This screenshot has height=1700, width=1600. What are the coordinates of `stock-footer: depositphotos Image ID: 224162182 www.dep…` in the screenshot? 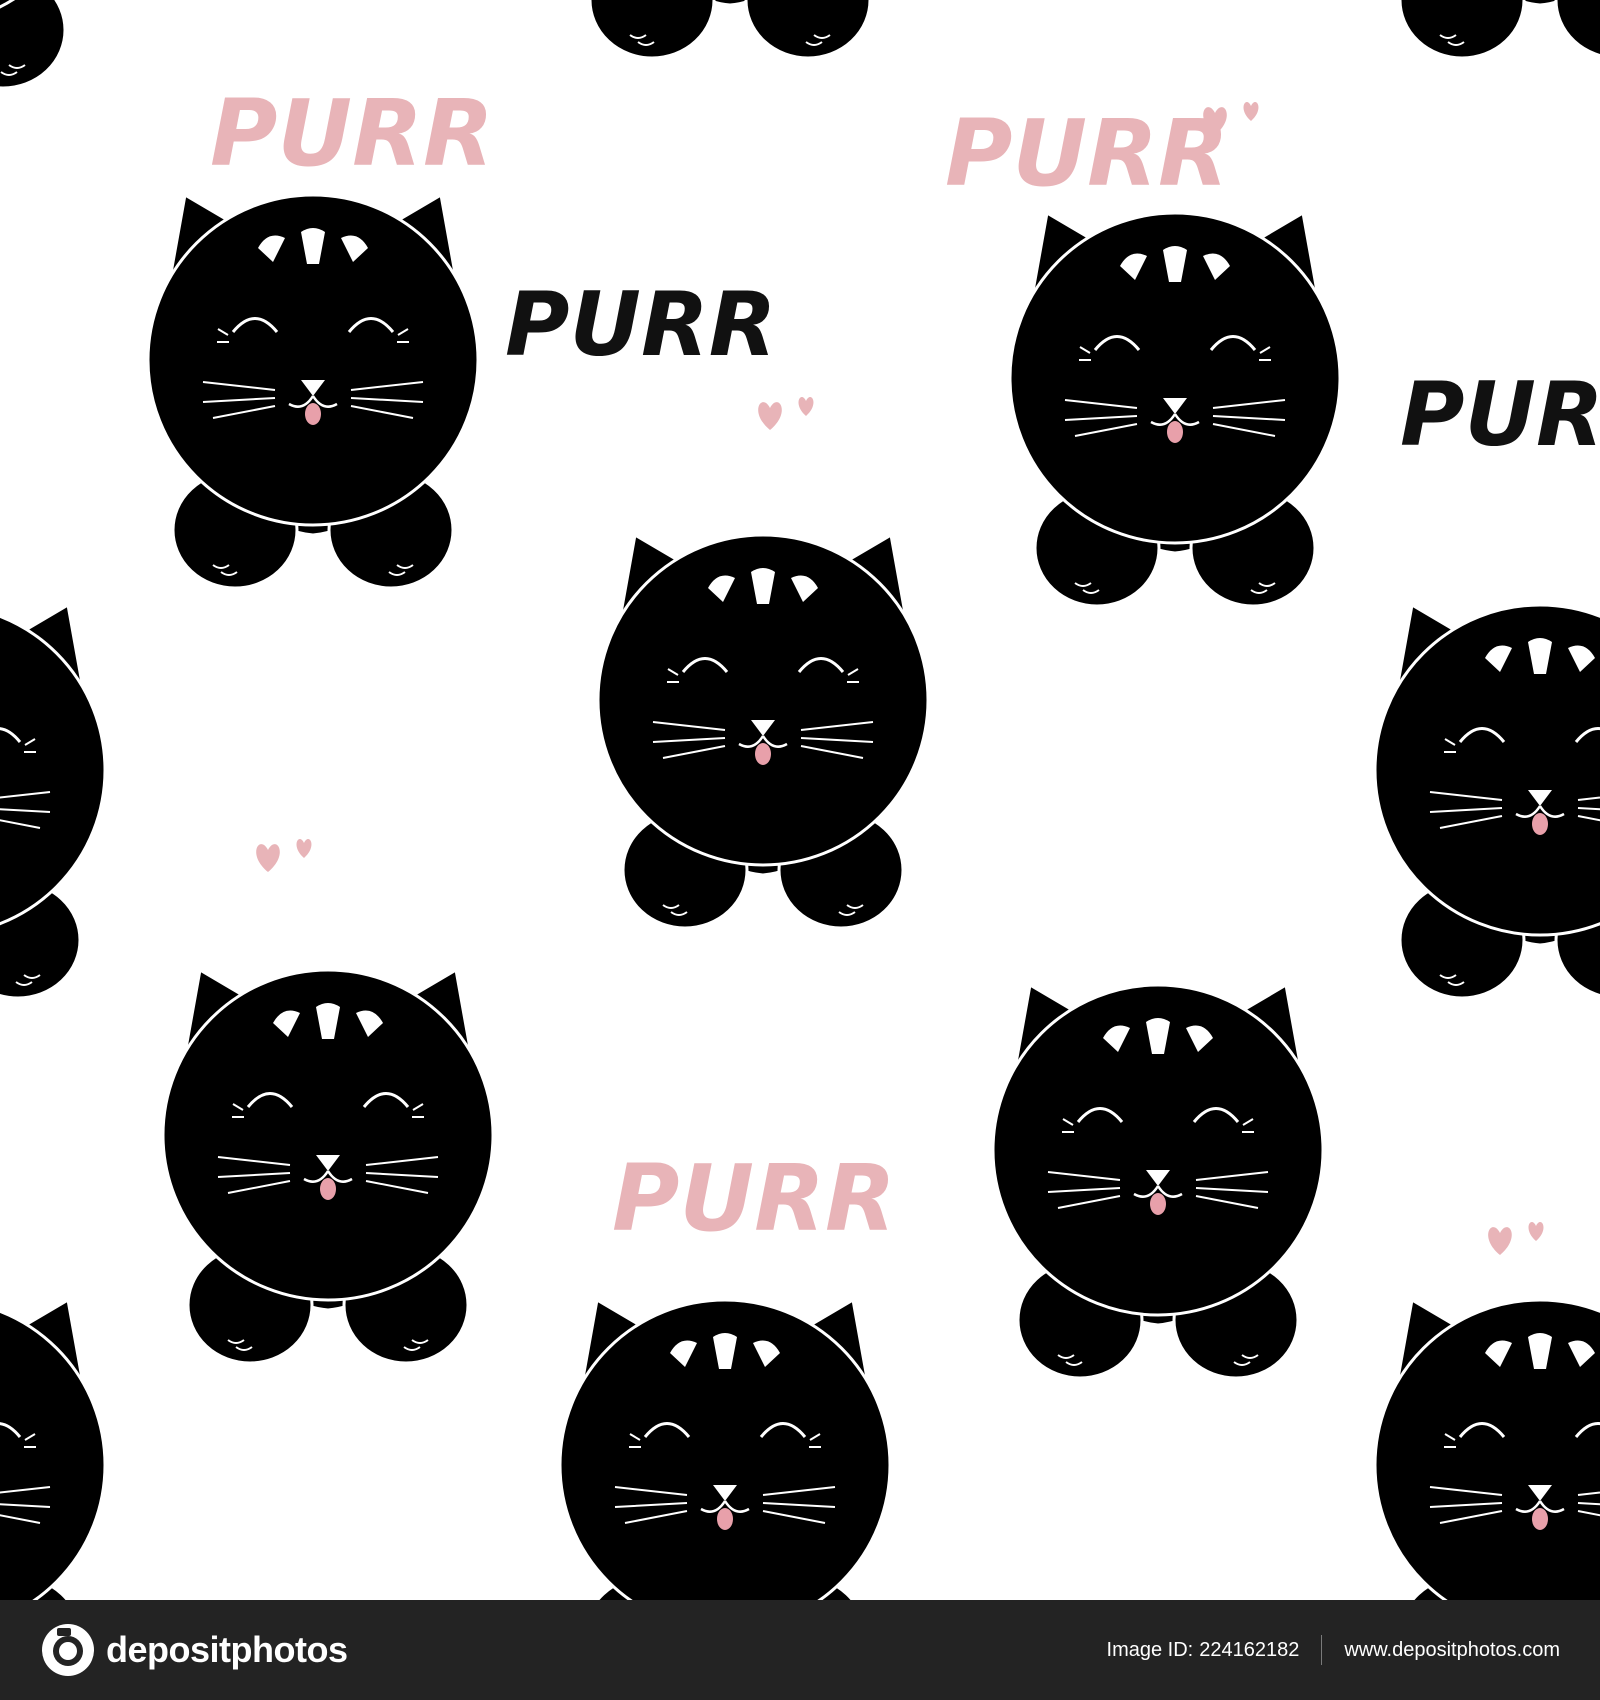 It's located at (800, 1650).